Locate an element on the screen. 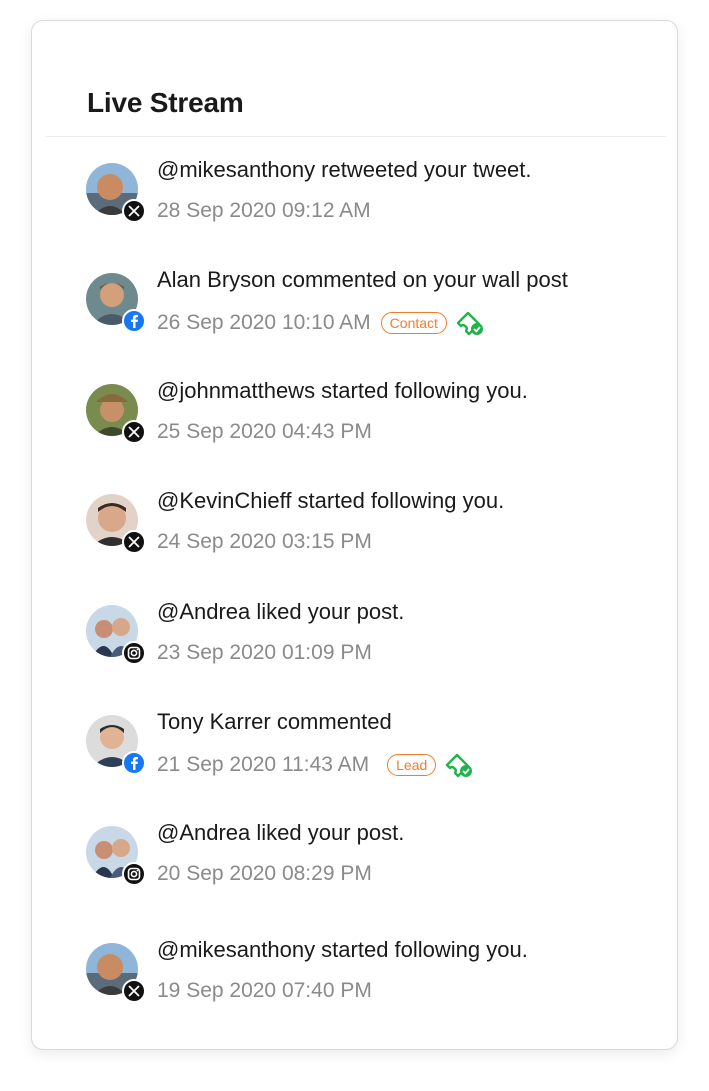 The image size is (709, 1091). item-timestamp: 19 Sep 2020 07:40 PM is located at coordinates (264, 990).